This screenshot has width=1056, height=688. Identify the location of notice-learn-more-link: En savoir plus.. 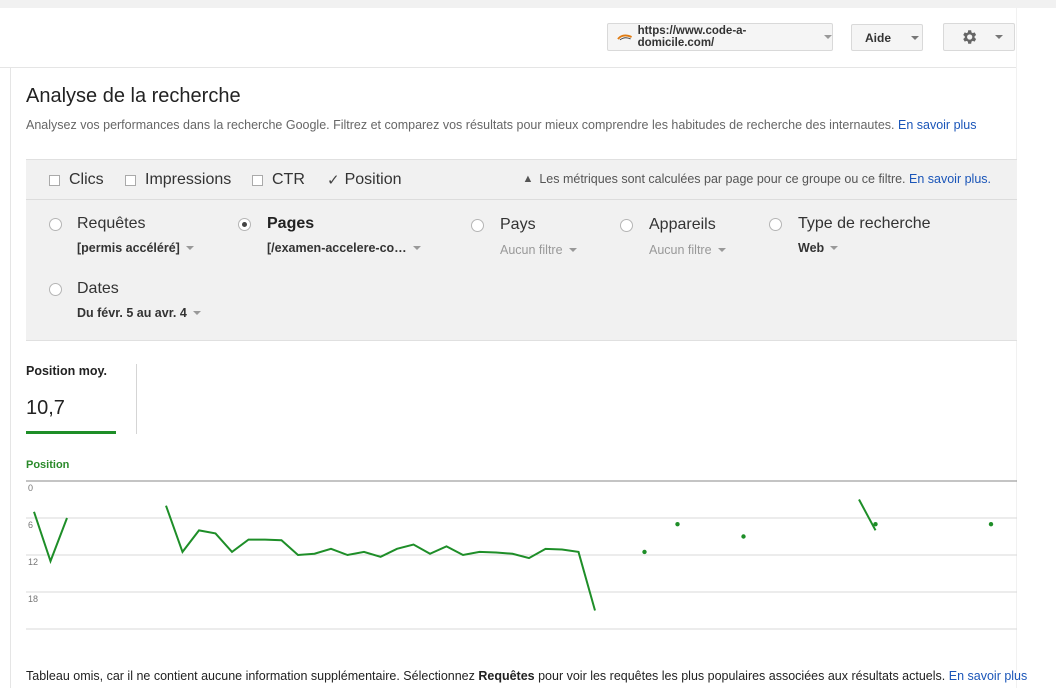
(950, 179).